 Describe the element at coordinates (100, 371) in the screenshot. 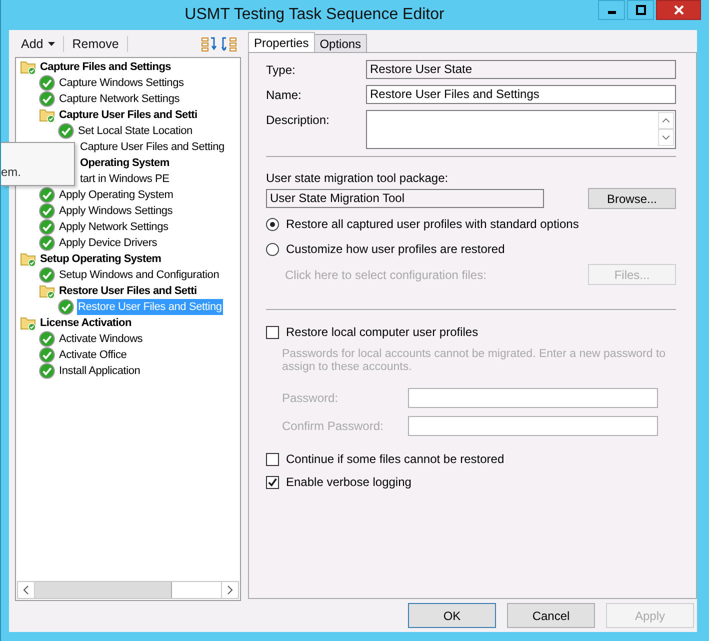

I see `tree-item: Install Application` at that location.